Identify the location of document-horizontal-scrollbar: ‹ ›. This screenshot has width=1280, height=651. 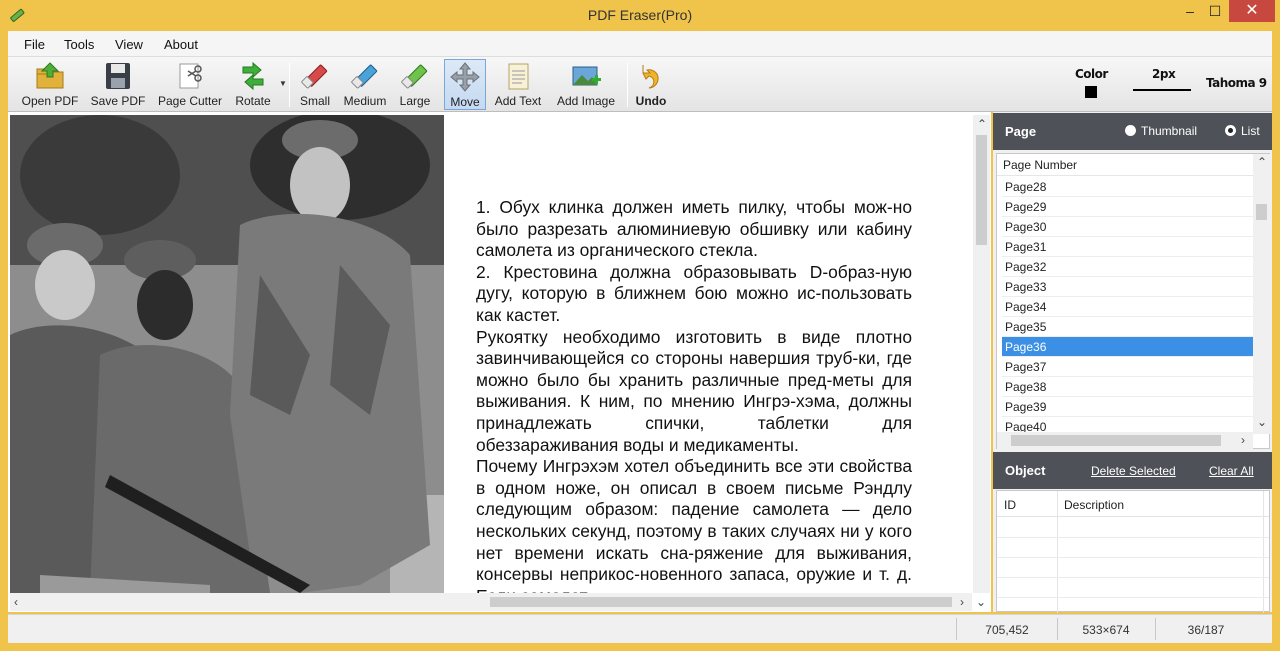
(491, 602).